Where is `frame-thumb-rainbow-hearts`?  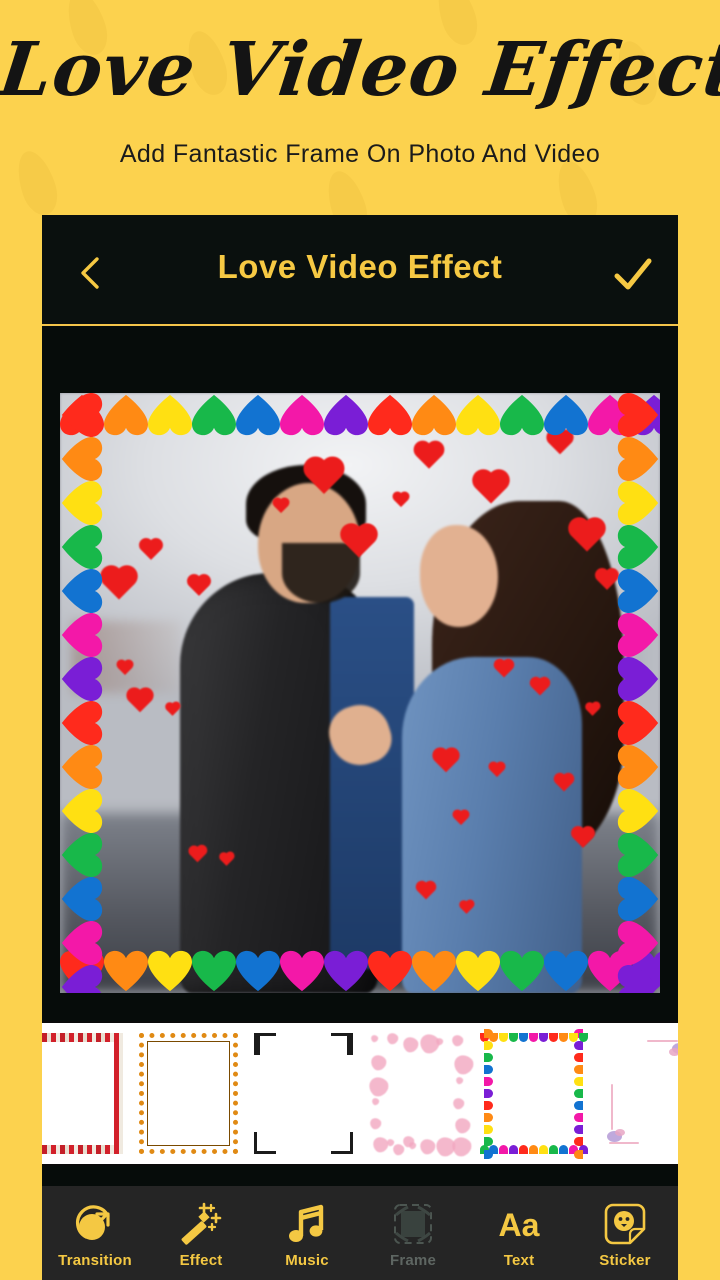 frame-thumb-rainbow-hearts is located at coordinates (533, 1093).